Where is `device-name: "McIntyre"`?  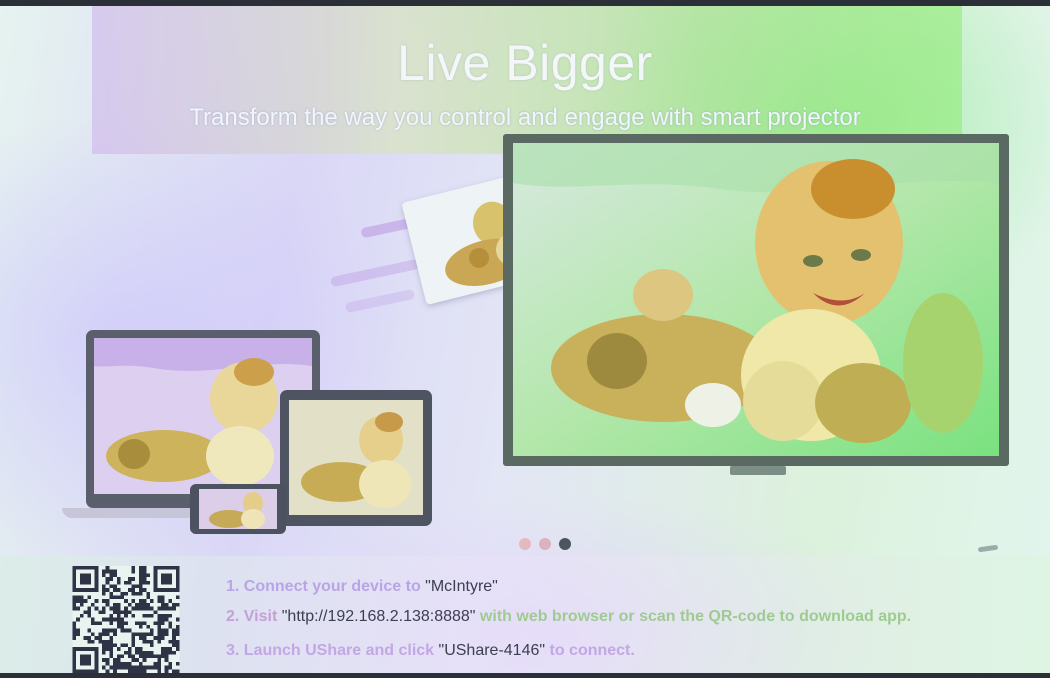
device-name: "McIntyre" is located at coordinates (461, 586).